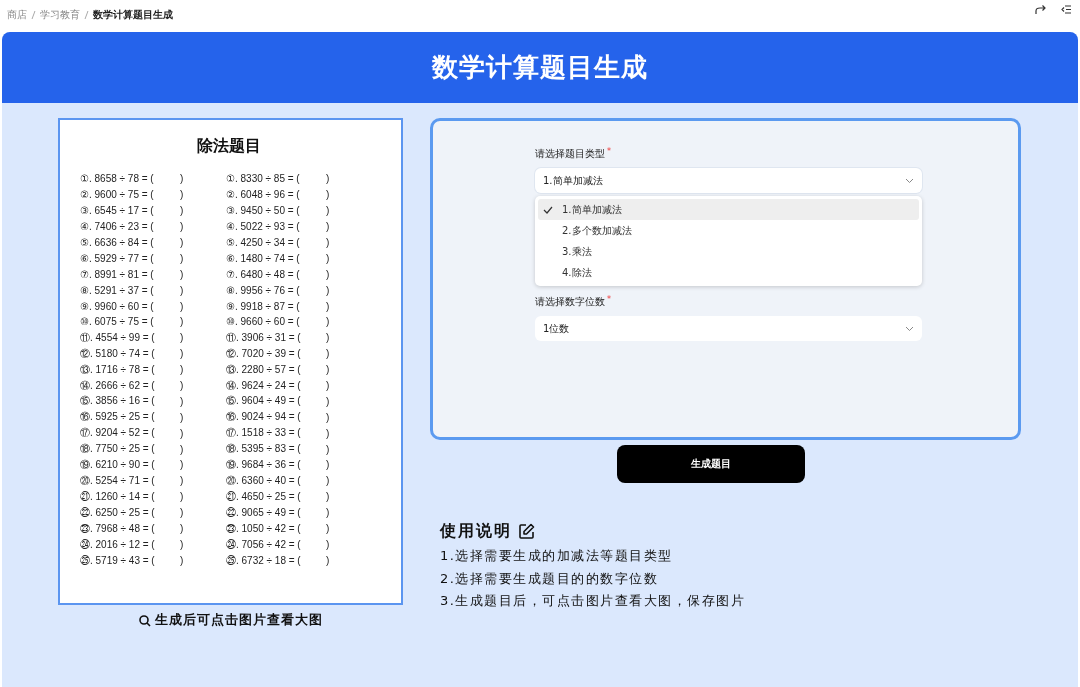 This screenshot has width=1080, height=687. What do you see at coordinates (263, 274) in the screenshot?
I see `problem-text: ⑦. 6480 ÷ 48 = (` at bounding box center [263, 274].